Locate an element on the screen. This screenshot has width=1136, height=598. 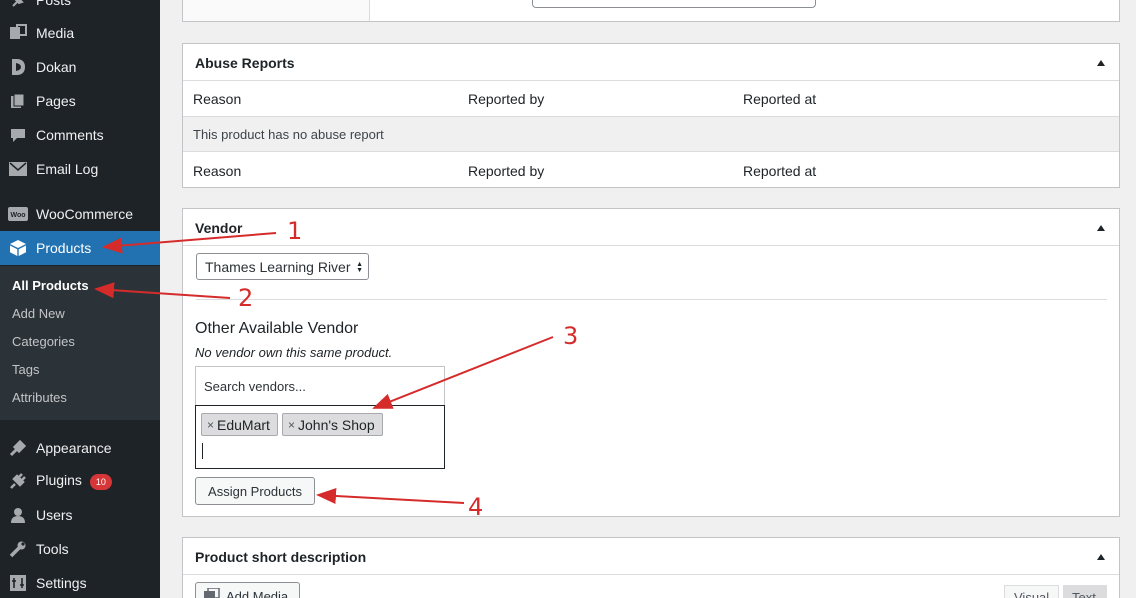
annotation-number-4: 4 is located at coordinates (476, 507).